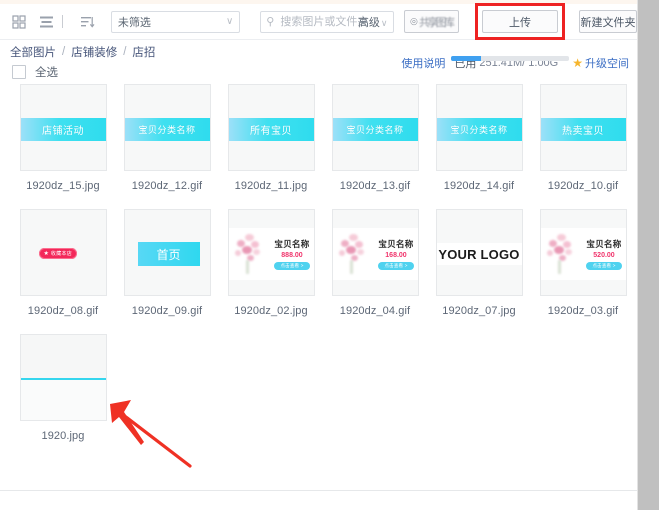  I want to click on new-folder-button: 新建文件夹, so click(607, 21).